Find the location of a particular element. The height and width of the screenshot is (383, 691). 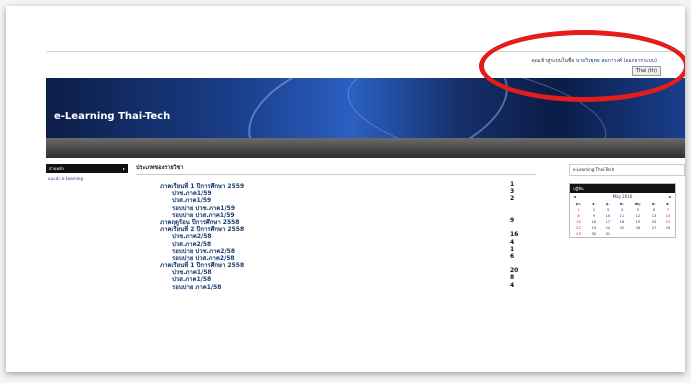

calendar-day: 29 is located at coordinates (578, 234).